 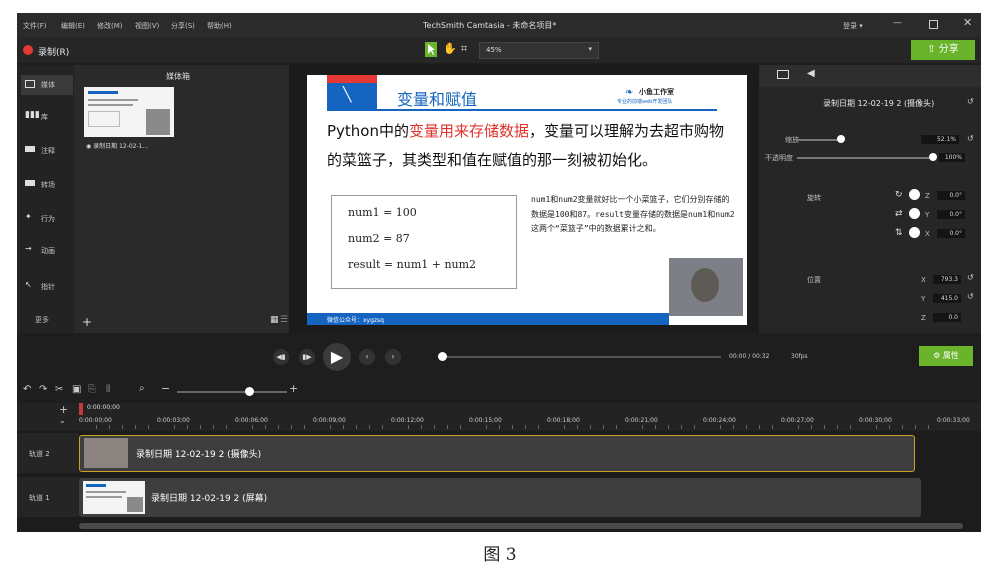 I want to click on timeline-zoom-thumb, so click(x=249, y=391).